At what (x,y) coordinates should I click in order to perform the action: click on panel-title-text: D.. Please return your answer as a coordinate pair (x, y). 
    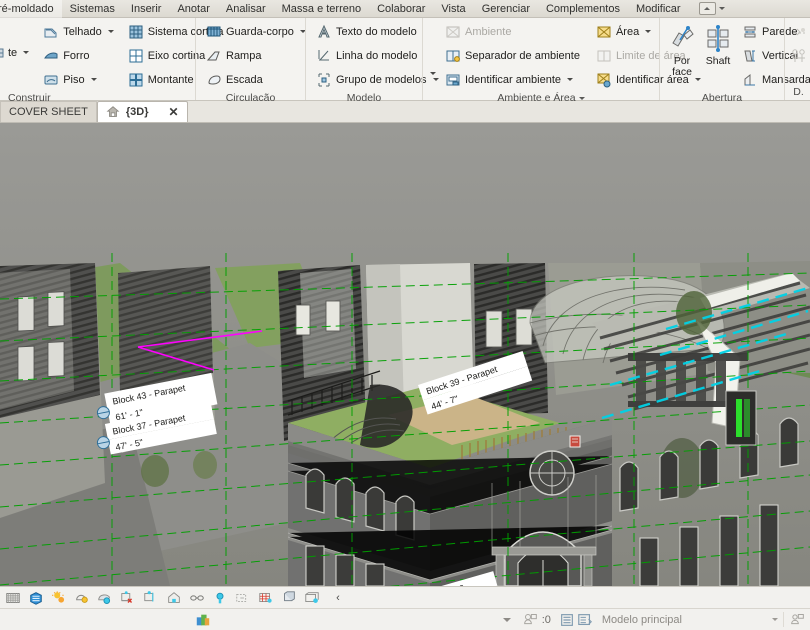
    Looking at the image, I should click on (798, 92).